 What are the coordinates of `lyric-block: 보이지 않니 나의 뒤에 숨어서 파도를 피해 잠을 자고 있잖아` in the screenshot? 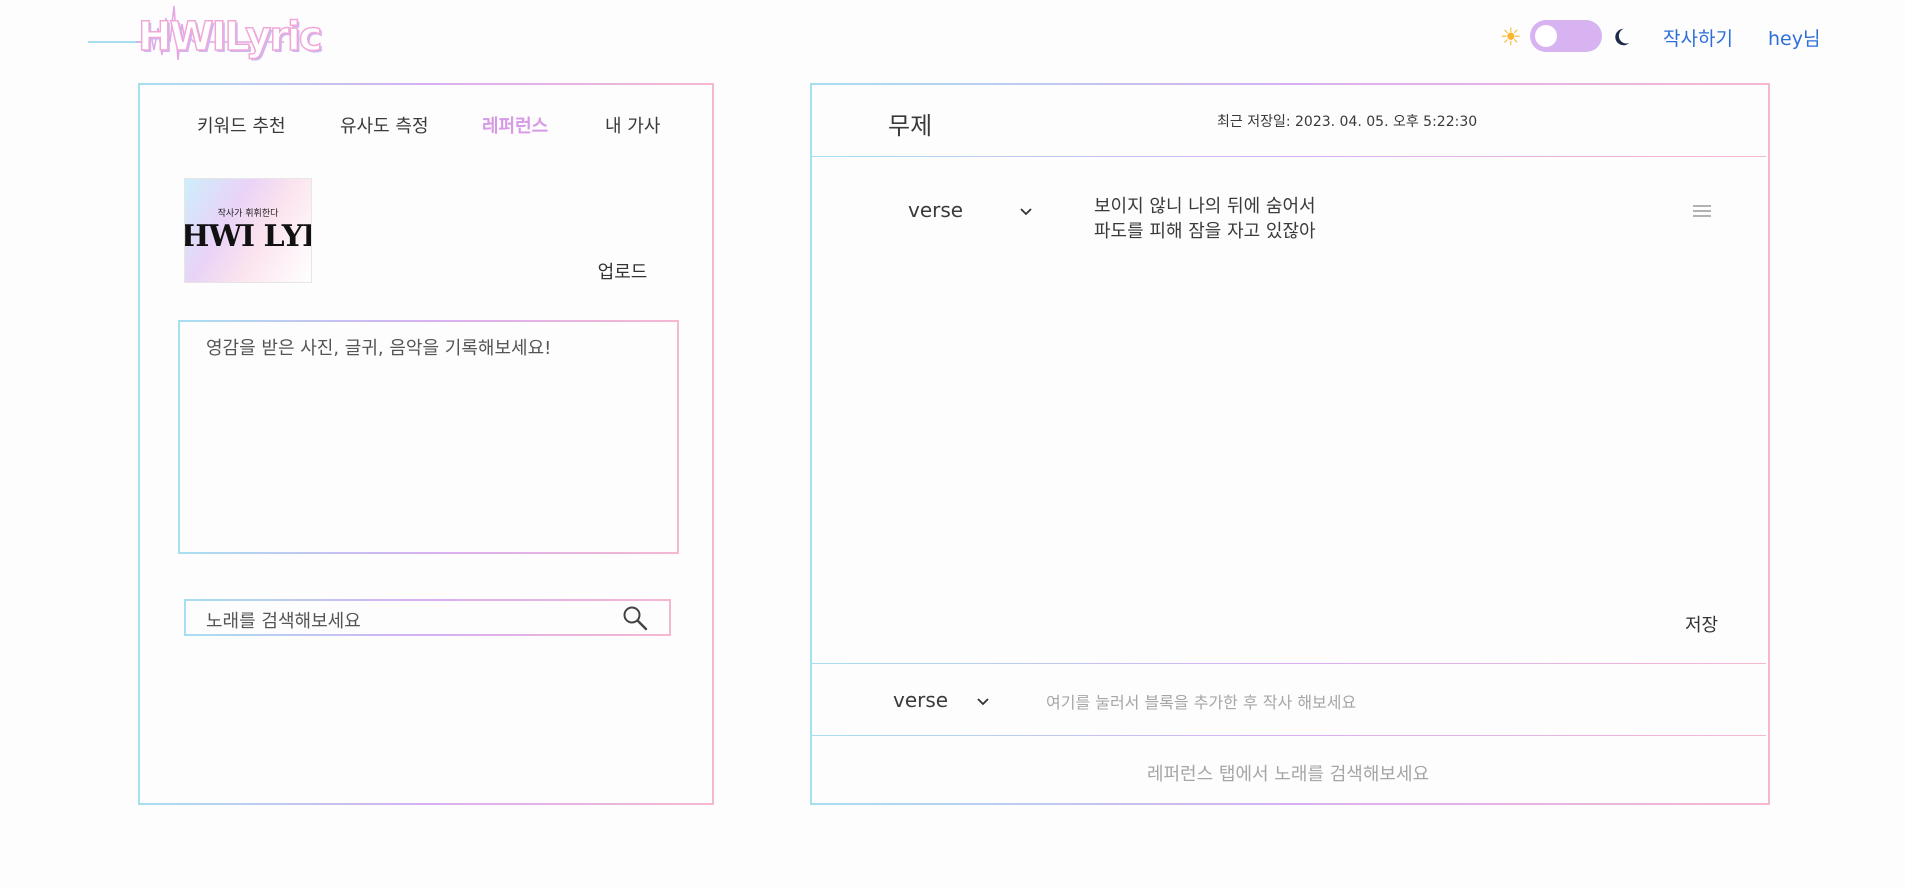 It's located at (1205, 219).